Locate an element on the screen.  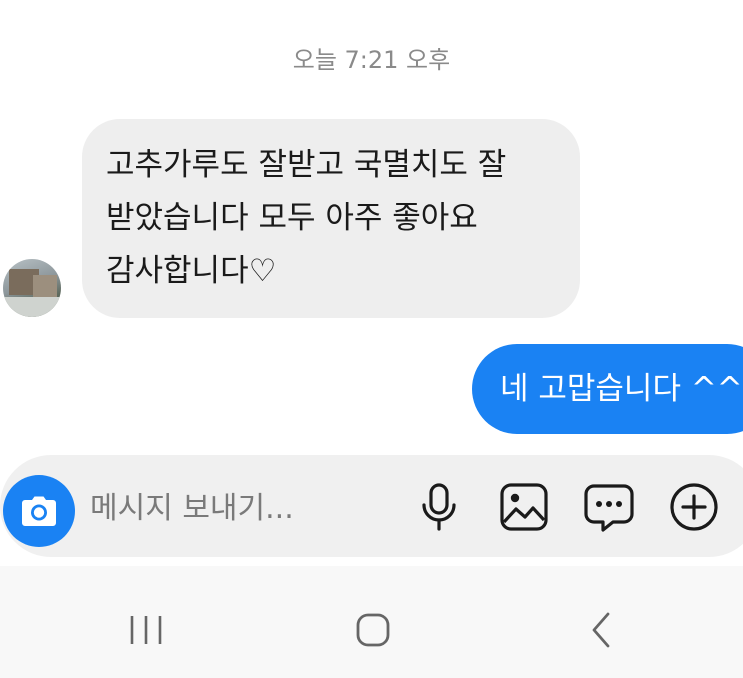
plus-icon is located at coordinates (694, 507).